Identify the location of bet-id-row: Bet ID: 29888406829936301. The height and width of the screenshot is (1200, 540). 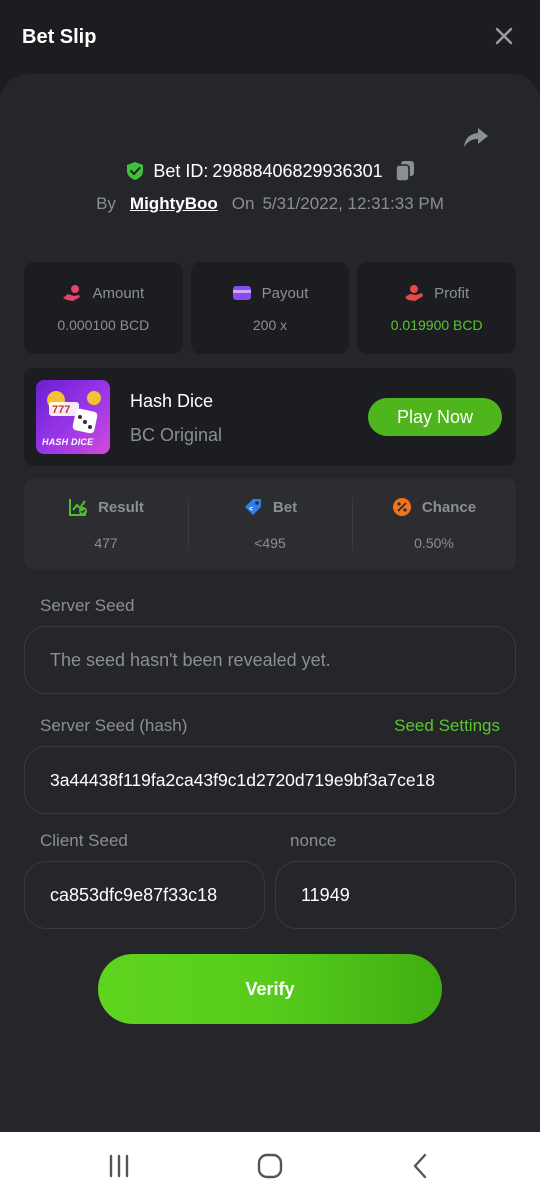
(270, 171).